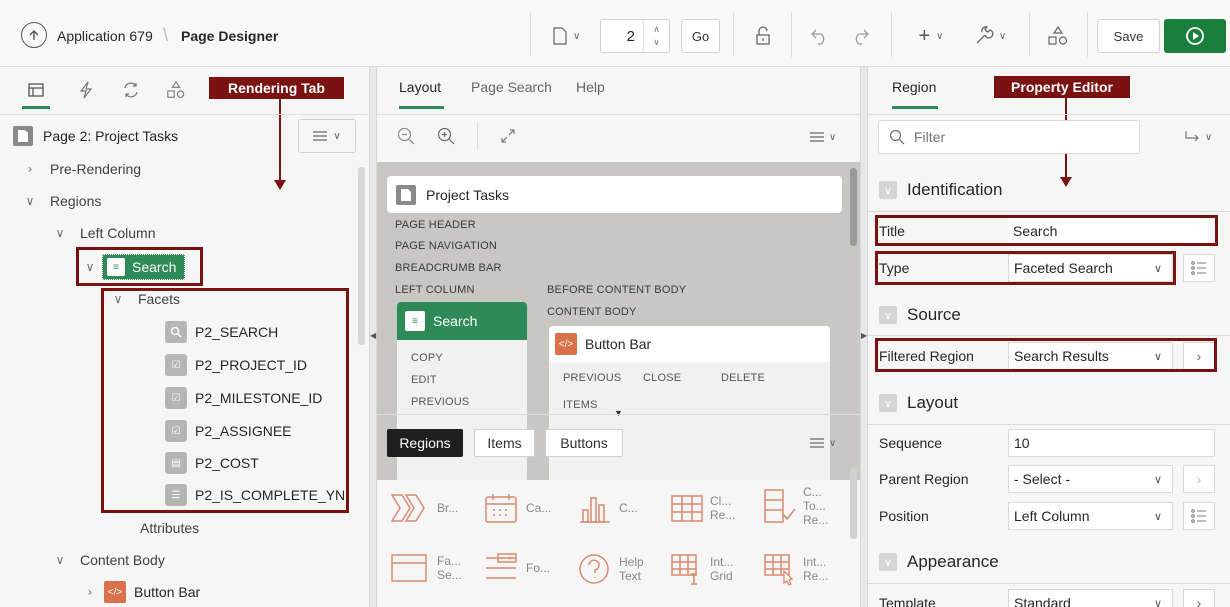  I want to click on facet-item: ▤ P2_COST, so click(212, 463).